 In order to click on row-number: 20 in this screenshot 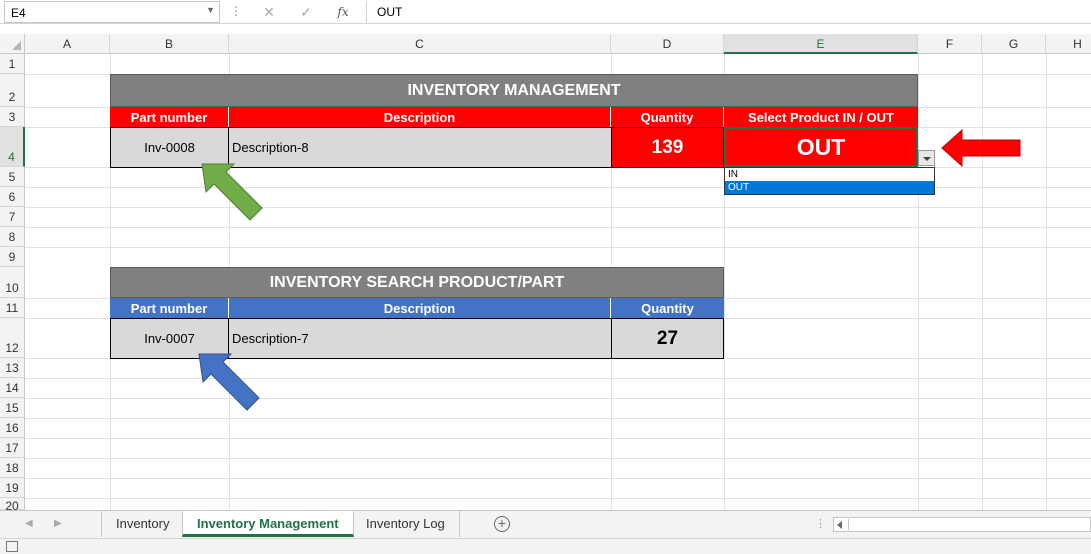, I will do `click(12, 504)`.